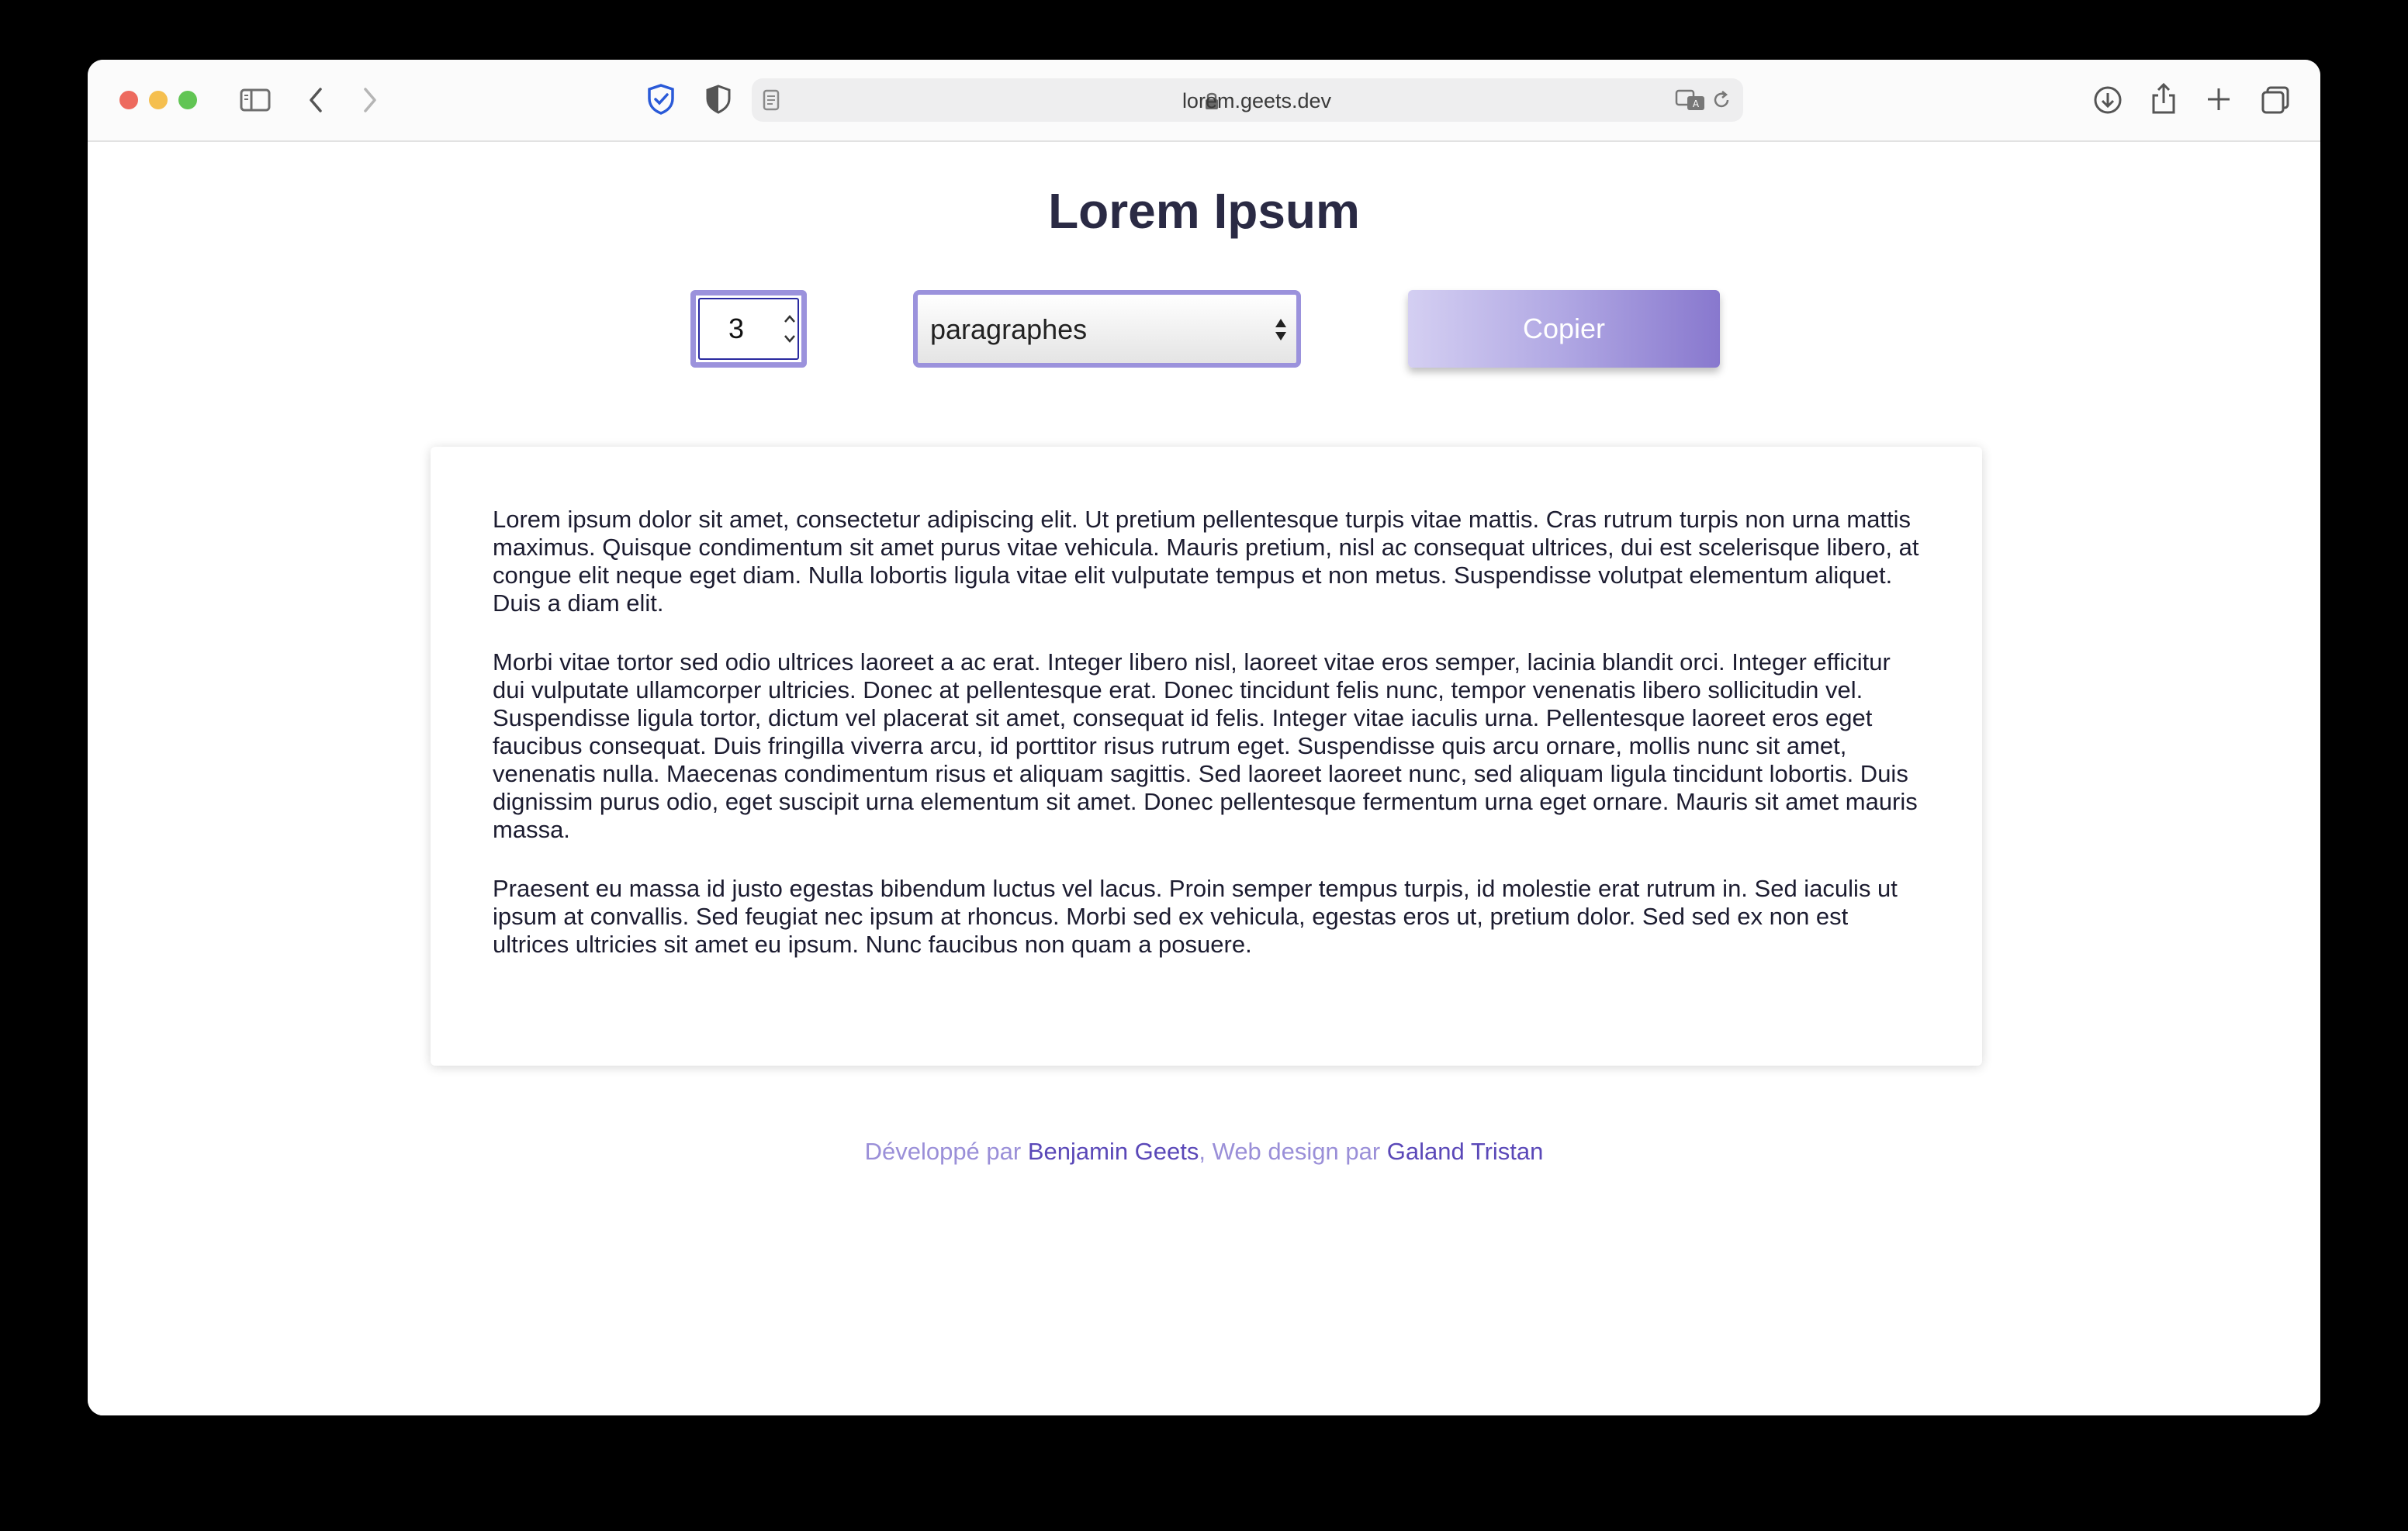 This screenshot has width=2408, height=1531. I want to click on zoom-window-button, so click(188, 100).